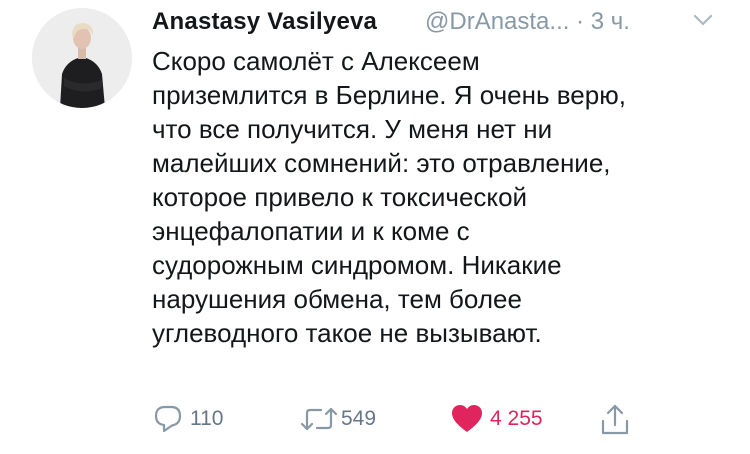 The image size is (750, 454). I want to click on avatar, so click(82, 58).